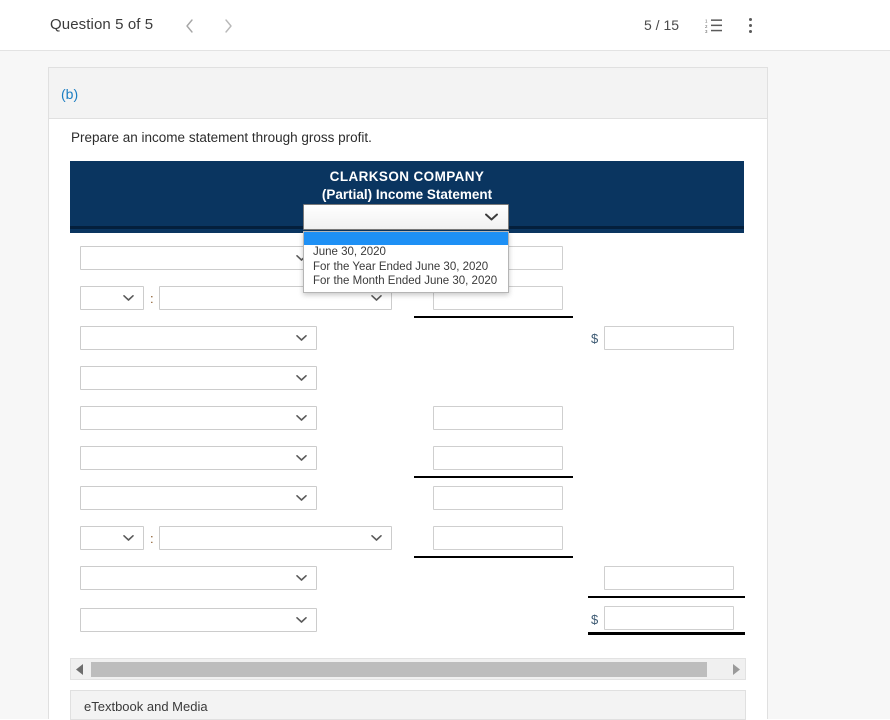 This screenshot has width=890, height=720. Describe the element at coordinates (198, 458) in the screenshot. I see `row-6-label-select` at that location.